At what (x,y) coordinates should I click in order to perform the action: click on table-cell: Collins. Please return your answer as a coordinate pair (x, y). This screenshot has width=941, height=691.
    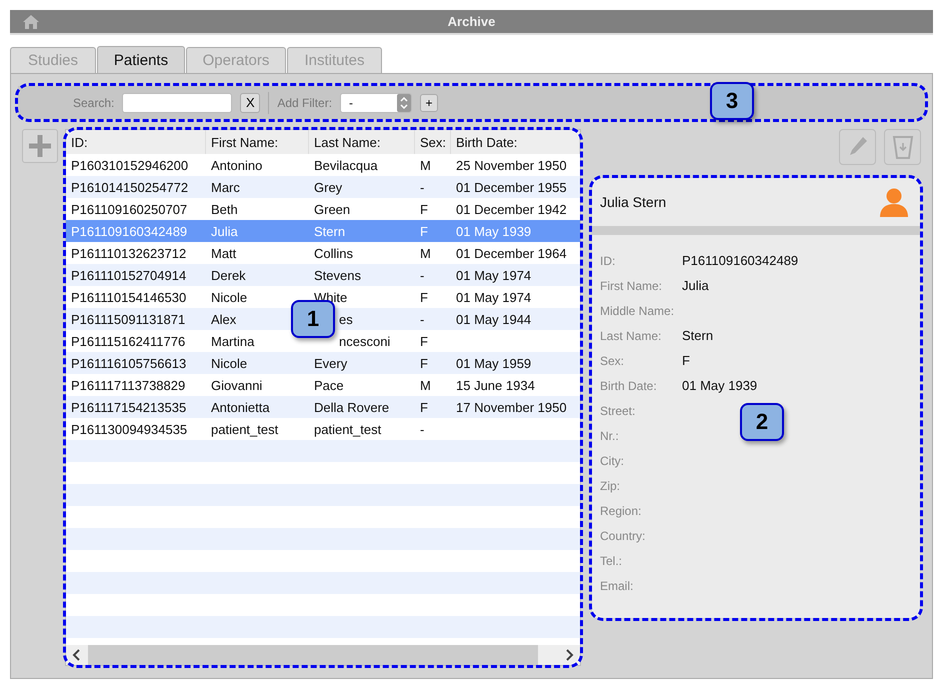
    Looking at the image, I should click on (334, 253).